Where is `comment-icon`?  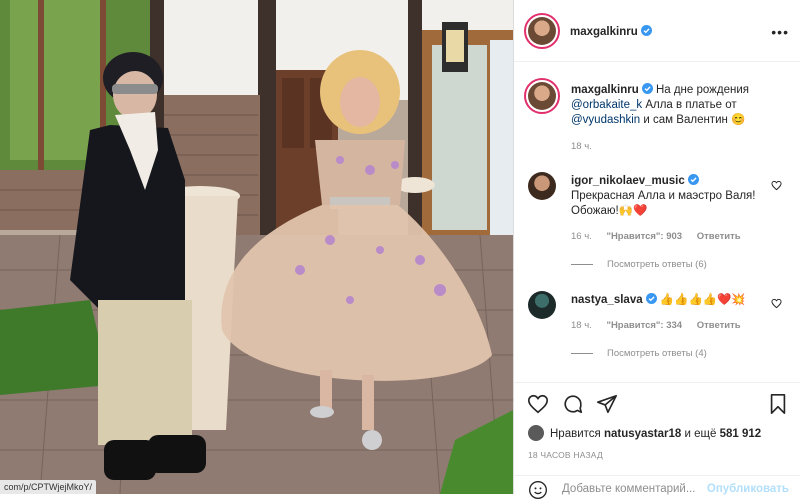 comment-icon is located at coordinates (573, 404).